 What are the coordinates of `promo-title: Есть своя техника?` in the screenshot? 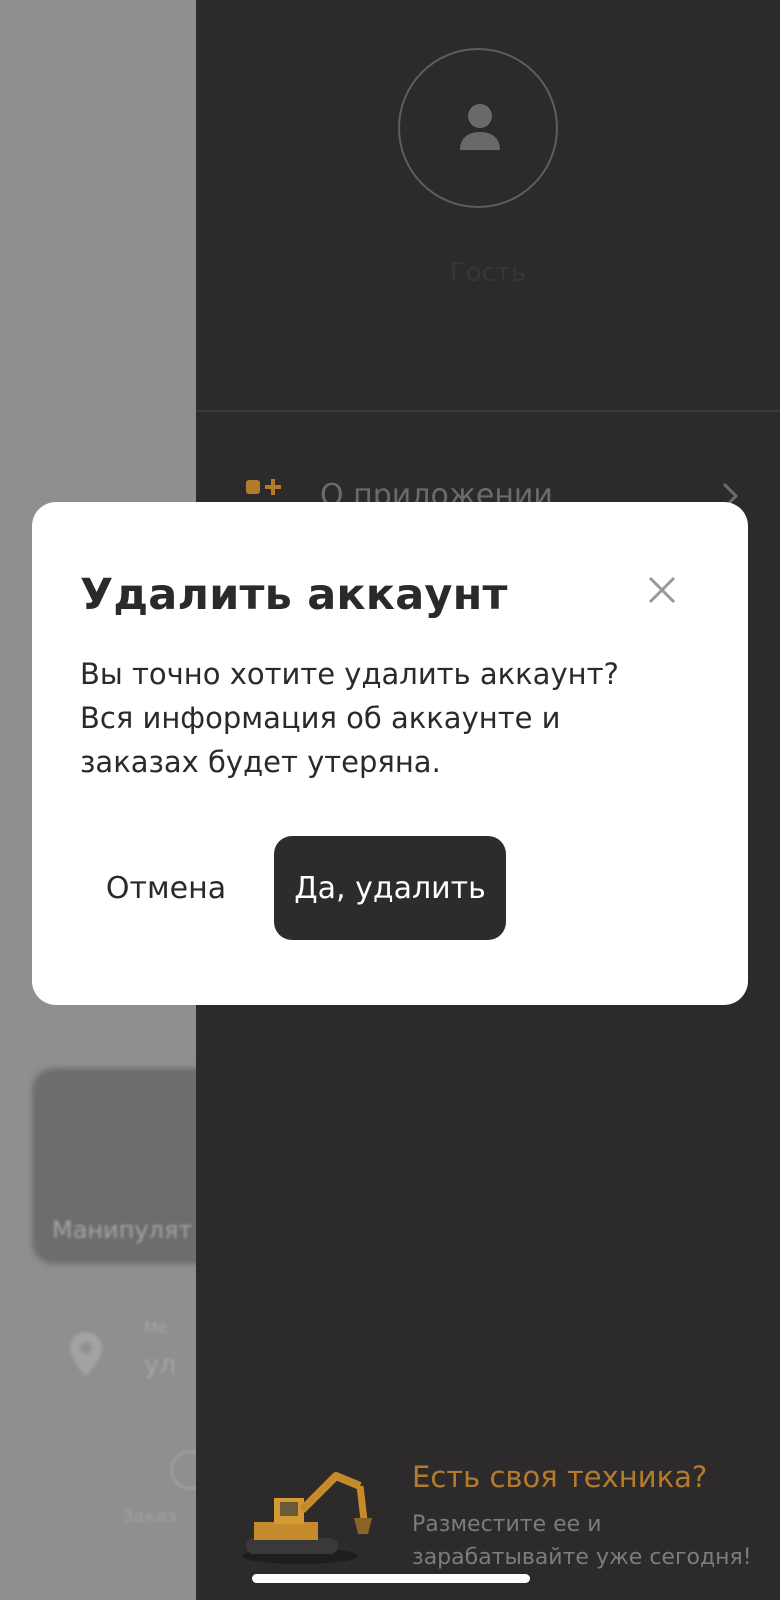 It's located at (560, 1477).